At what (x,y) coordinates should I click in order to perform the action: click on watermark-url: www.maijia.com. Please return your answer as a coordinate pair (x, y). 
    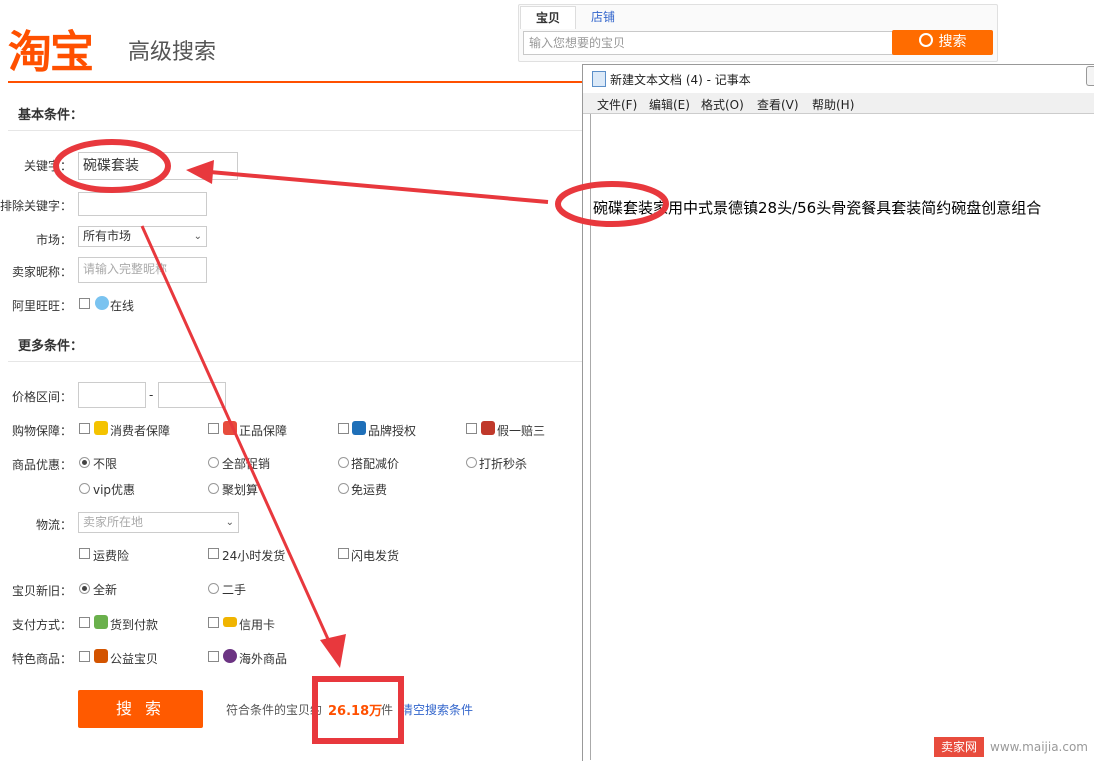
    Looking at the image, I should click on (1039, 747).